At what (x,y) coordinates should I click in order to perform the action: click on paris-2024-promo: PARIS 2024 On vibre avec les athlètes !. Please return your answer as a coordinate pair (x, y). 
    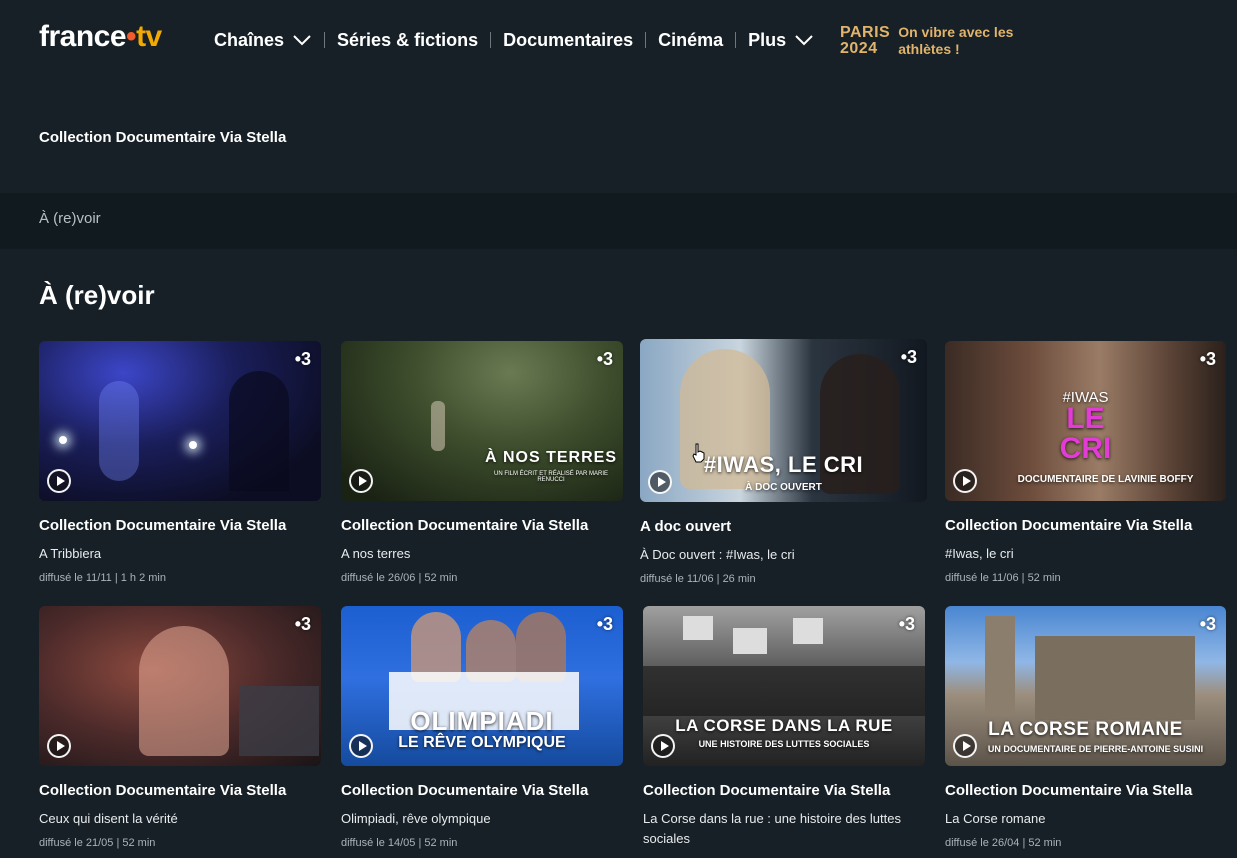
    Looking at the image, I should click on (934, 41).